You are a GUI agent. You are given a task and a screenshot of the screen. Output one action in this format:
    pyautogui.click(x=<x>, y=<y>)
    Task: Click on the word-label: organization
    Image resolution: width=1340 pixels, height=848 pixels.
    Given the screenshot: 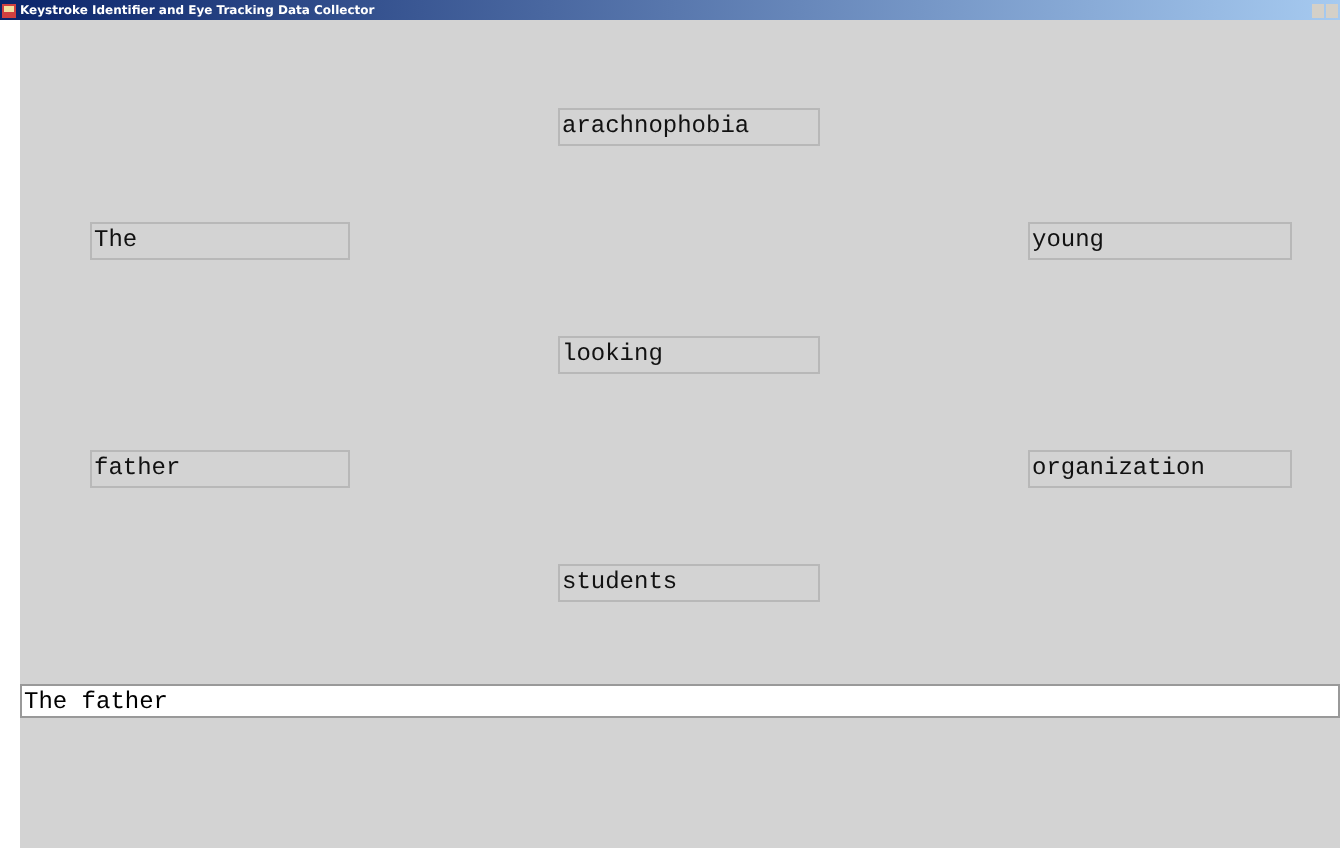 What is the action you would take?
    pyautogui.click(x=1160, y=469)
    